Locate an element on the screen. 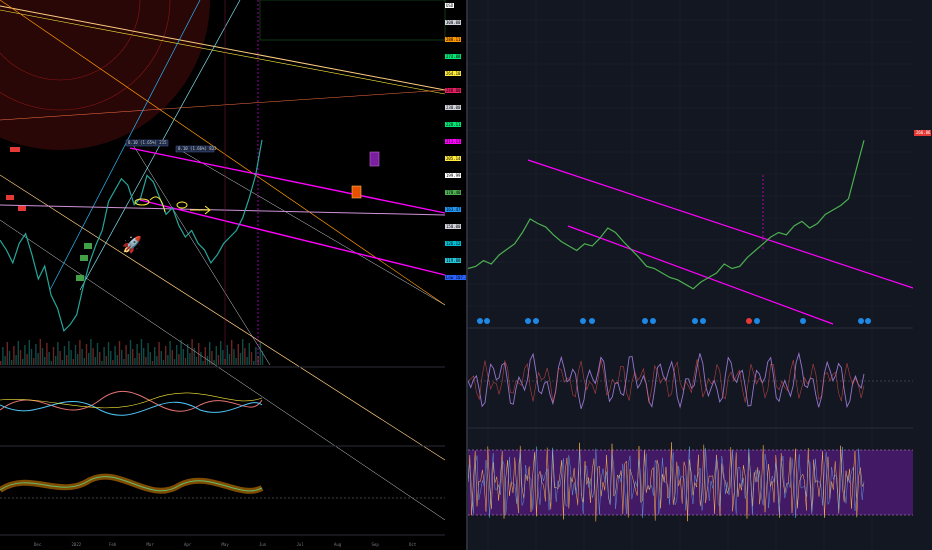  x-tick-label: Jun is located at coordinates (263, 544).